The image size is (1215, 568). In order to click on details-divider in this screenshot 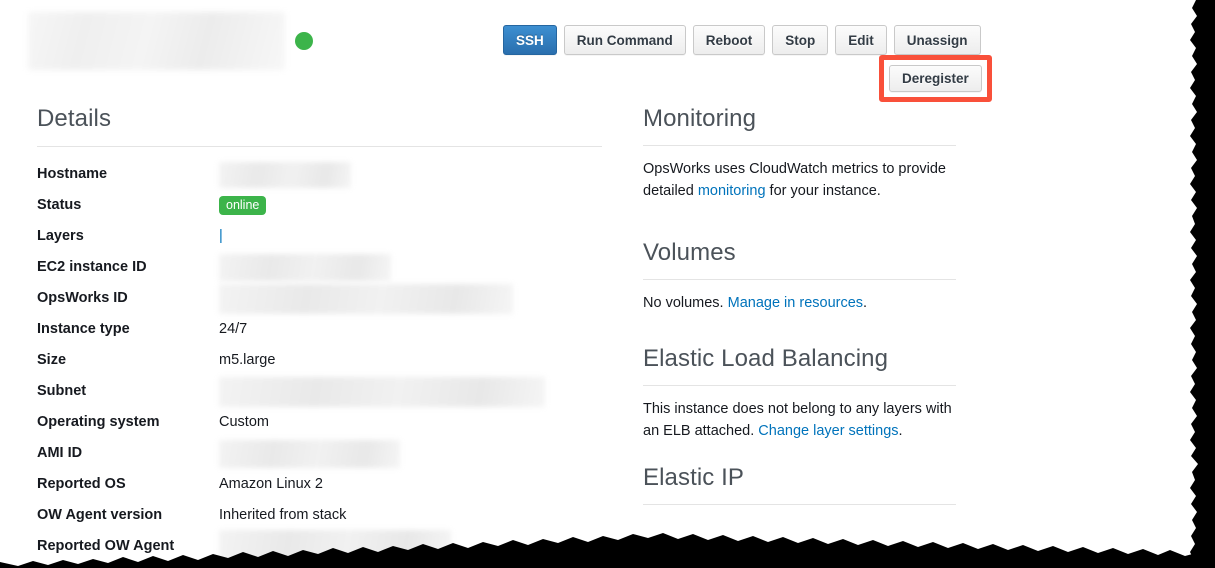, I will do `click(319, 146)`.